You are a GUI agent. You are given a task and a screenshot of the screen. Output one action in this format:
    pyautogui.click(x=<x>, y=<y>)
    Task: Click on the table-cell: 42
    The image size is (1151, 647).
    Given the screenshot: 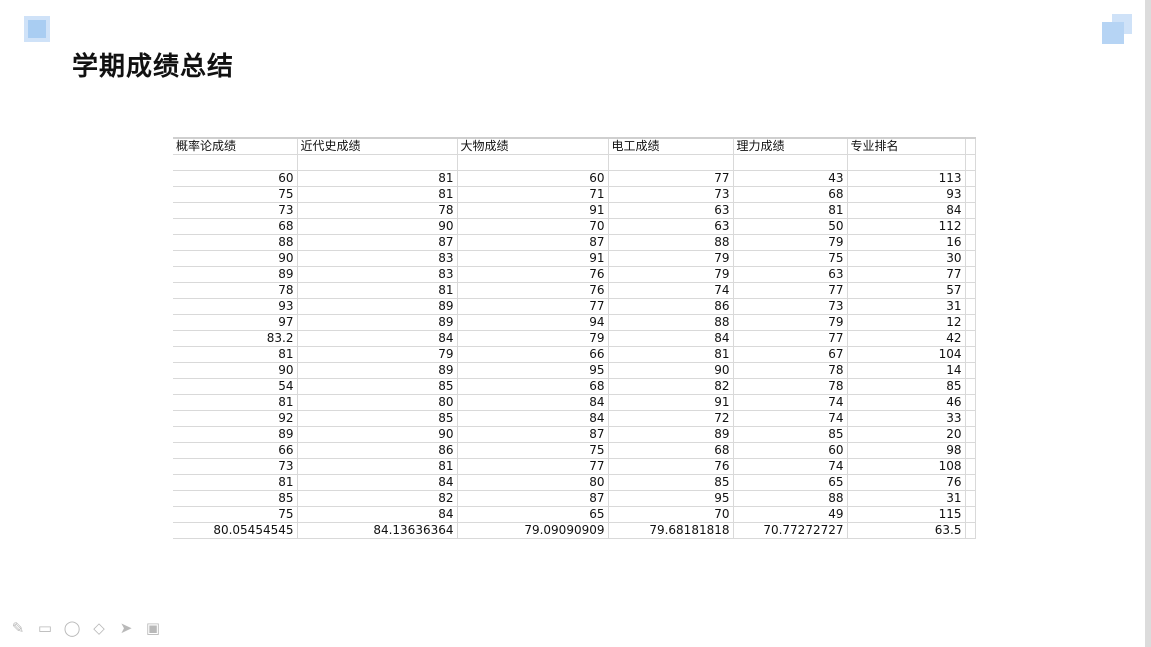 What is the action you would take?
    pyautogui.click(x=906, y=338)
    